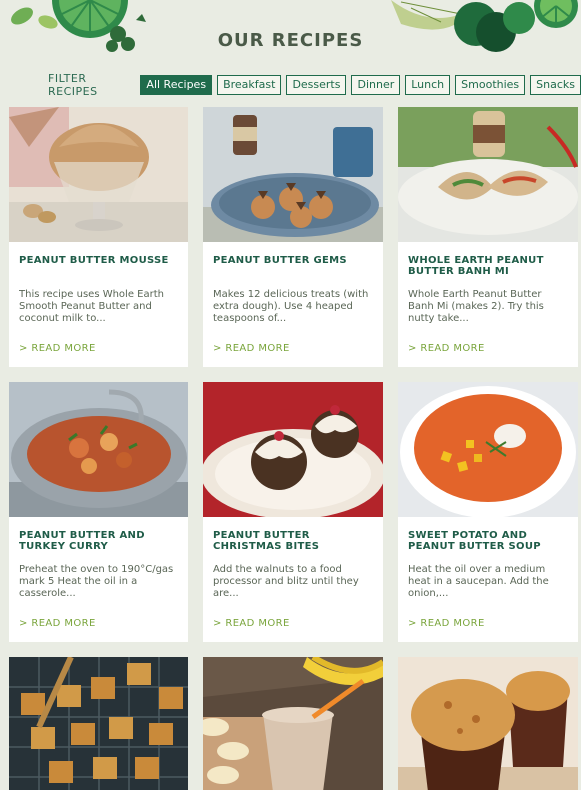 The width and height of the screenshot is (581, 790). I want to click on recipe-title: WHOLE EARTH PEANUT BUTTER BANH MI, so click(488, 270).